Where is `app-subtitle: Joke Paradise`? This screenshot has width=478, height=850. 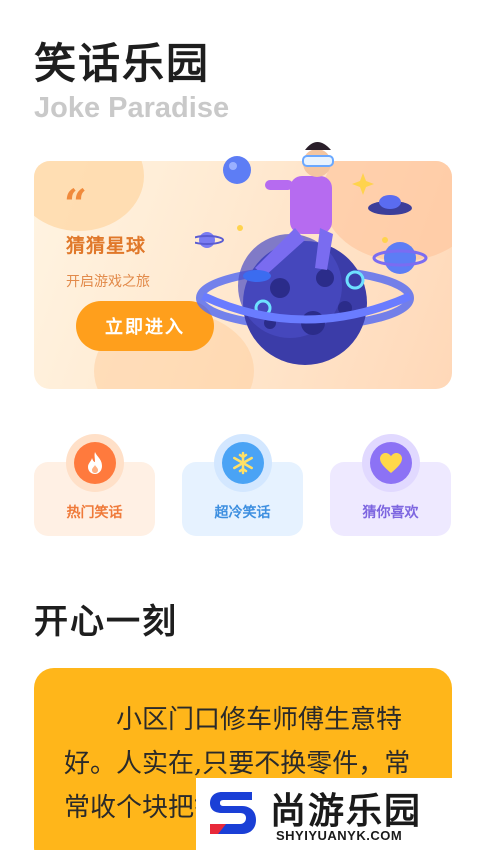
app-subtitle: Joke Paradise is located at coordinates (132, 108).